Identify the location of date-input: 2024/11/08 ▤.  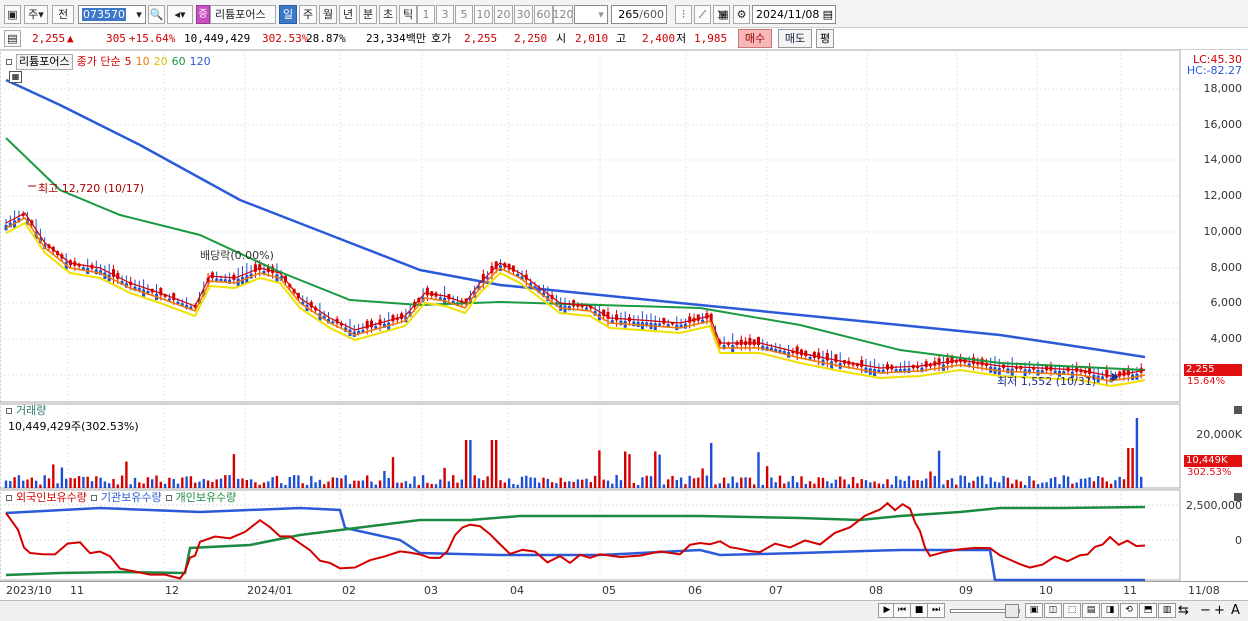
(794, 14).